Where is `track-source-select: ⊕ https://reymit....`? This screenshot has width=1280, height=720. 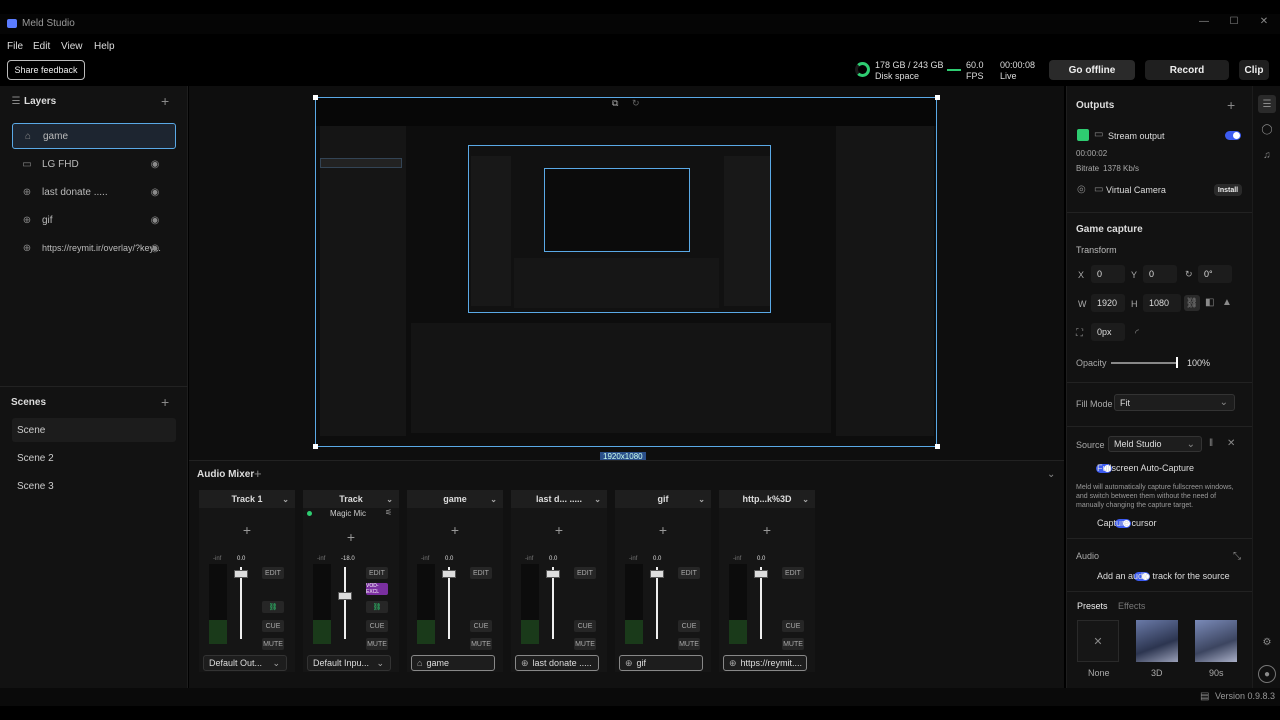 track-source-select: ⊕ https://reymit.... is located at coordinates (765, 663).